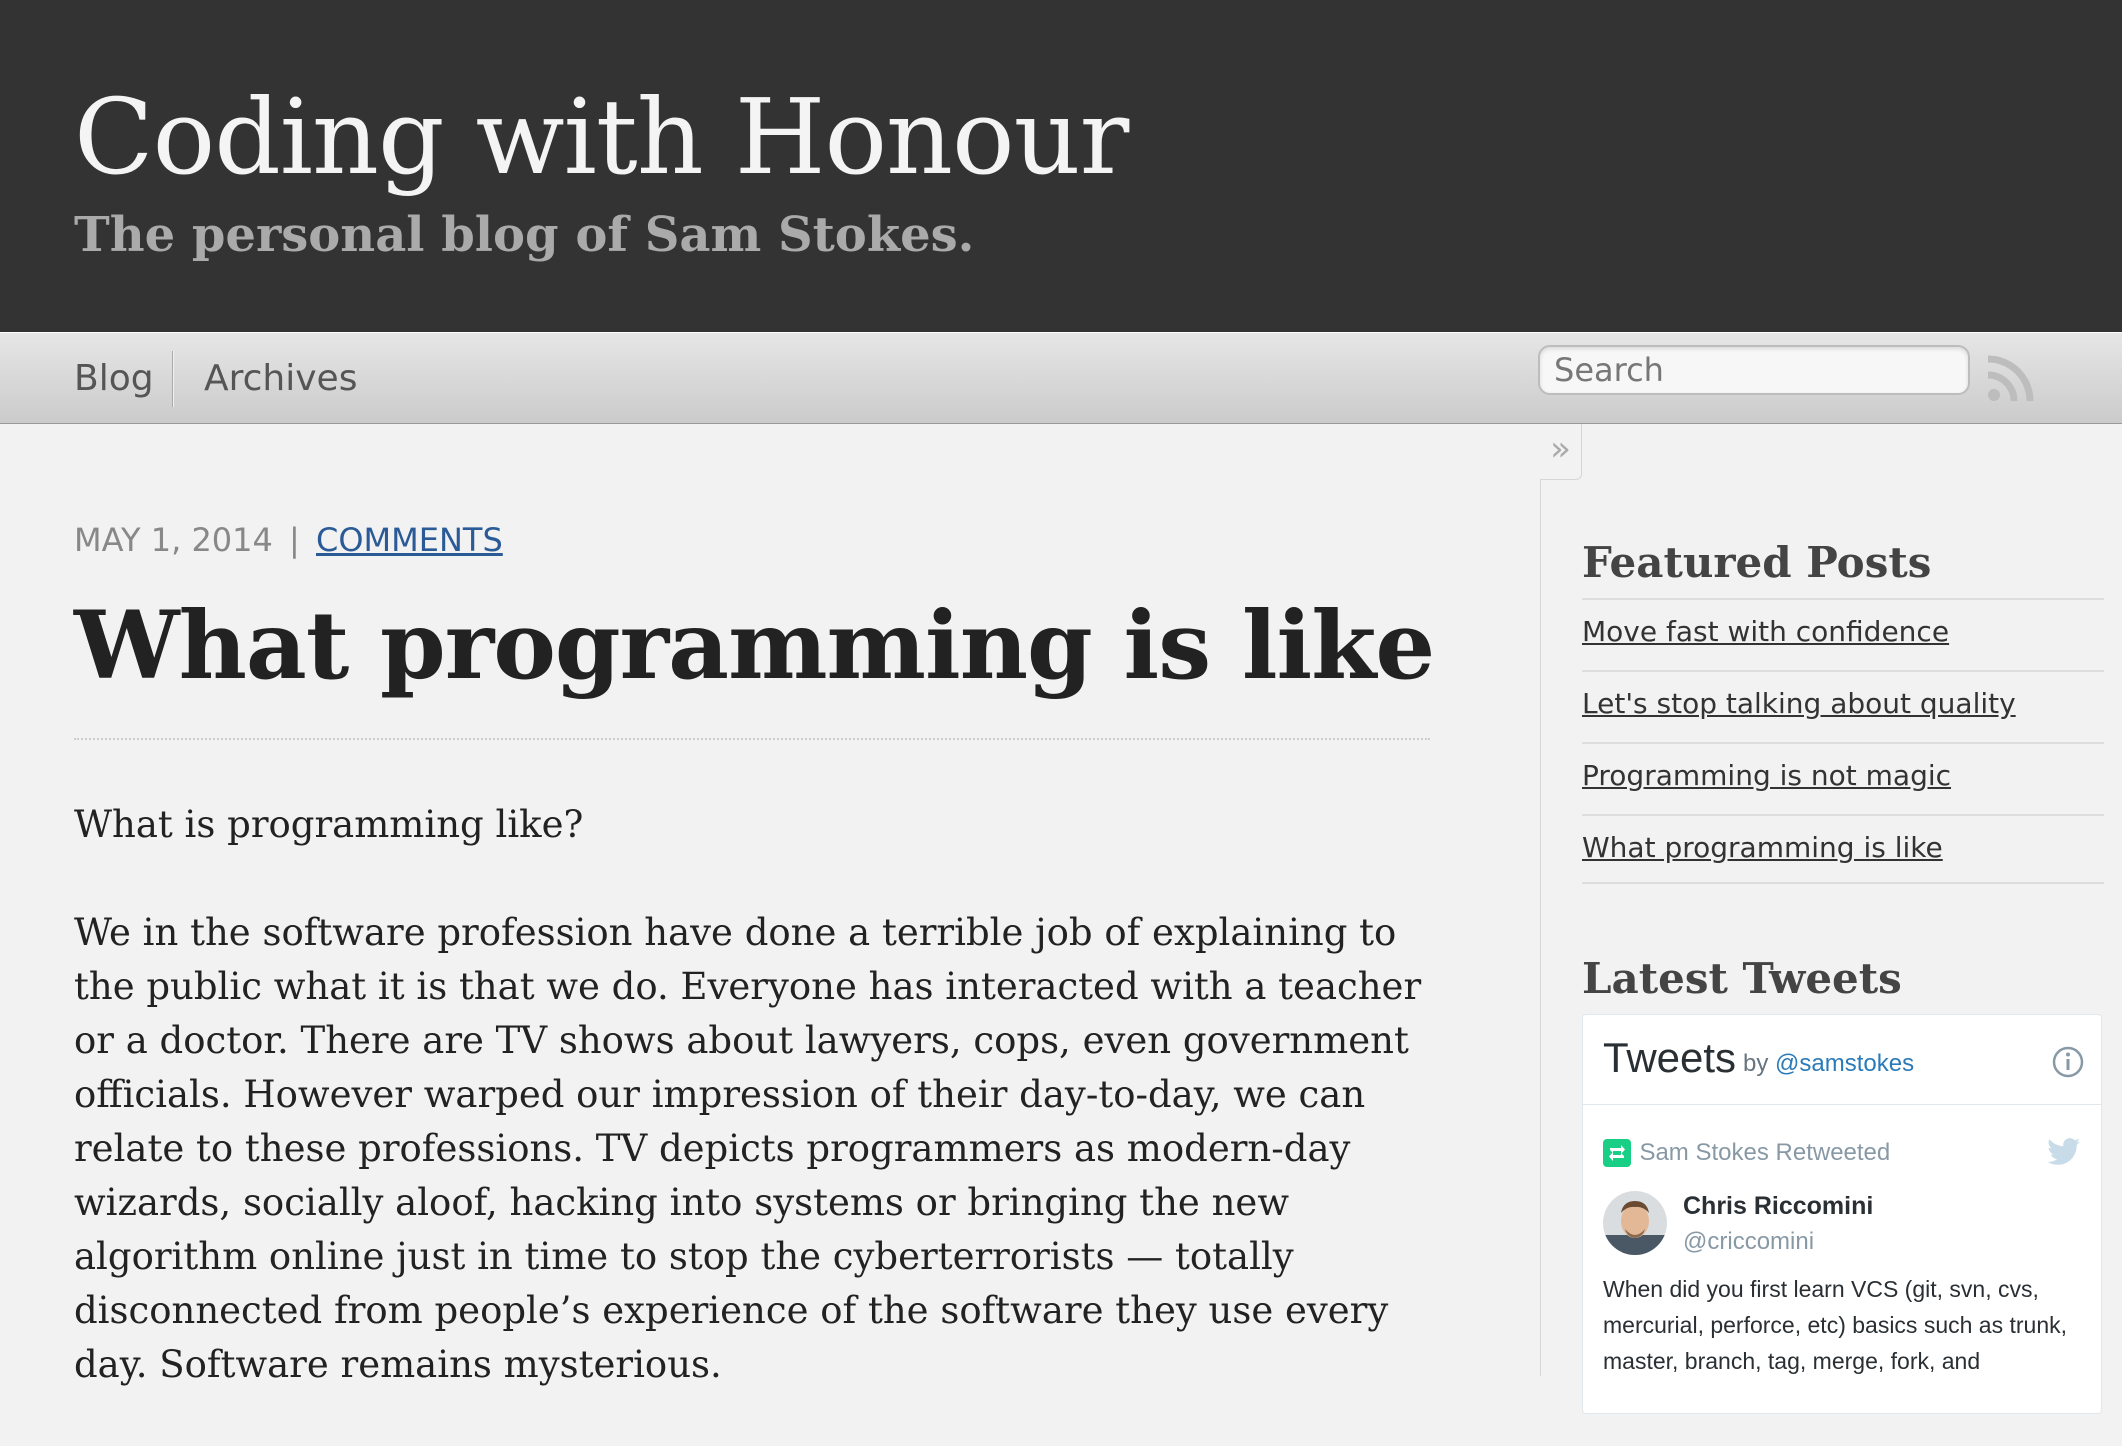 The height and width of the screenshot is (1446, 2122). What do you see at coordinates (173, 540) in the screenshot?
I see `post-date: MAY 1, 2014` at bounding box center [173, 540].